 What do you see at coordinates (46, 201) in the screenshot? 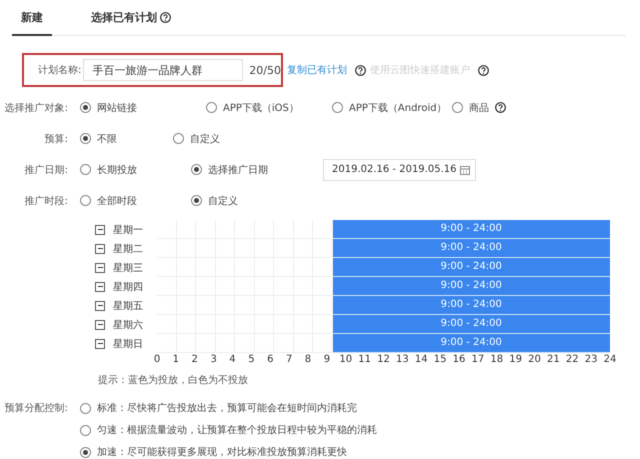
I see `field-label: 推广时段:` at bounding box center [46, 201].